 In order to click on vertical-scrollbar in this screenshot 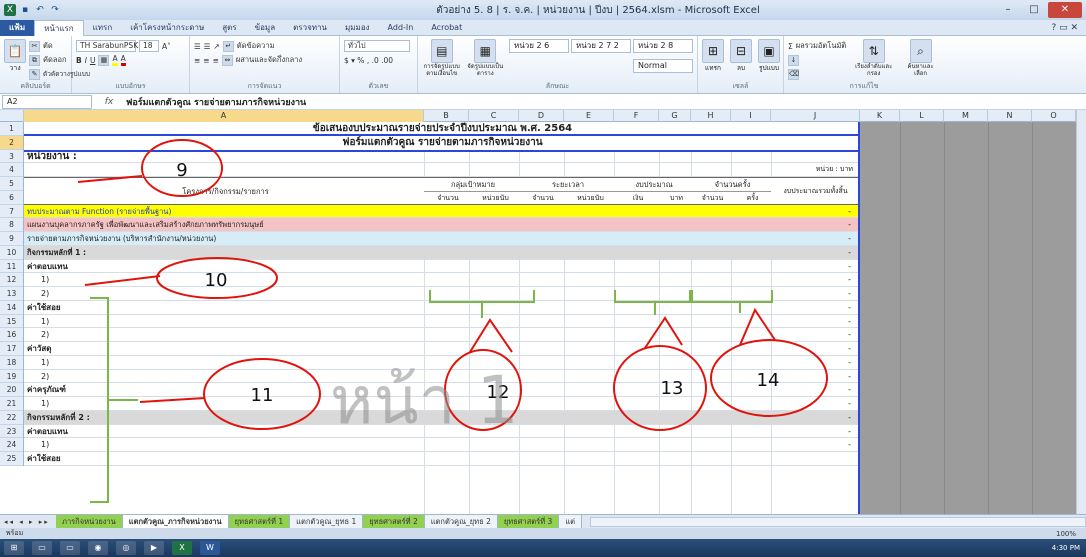, I will do `click(1081, 312)`.